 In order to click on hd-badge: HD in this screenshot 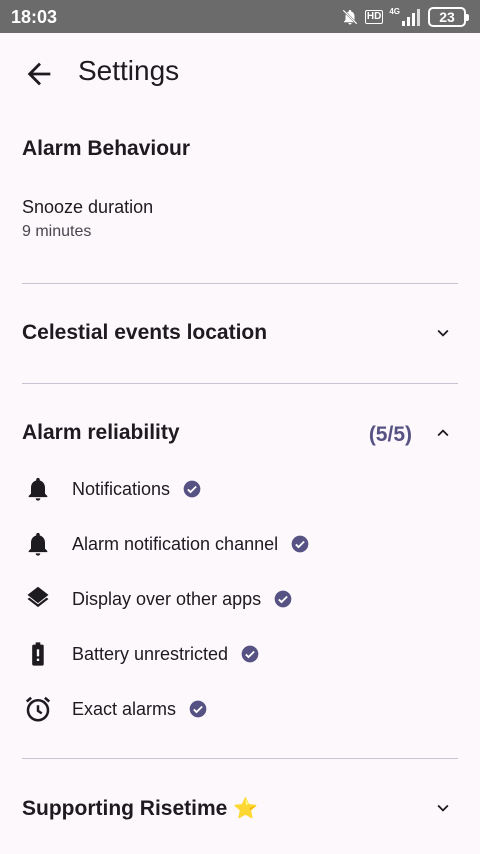, I will do `click(374, 17)`.